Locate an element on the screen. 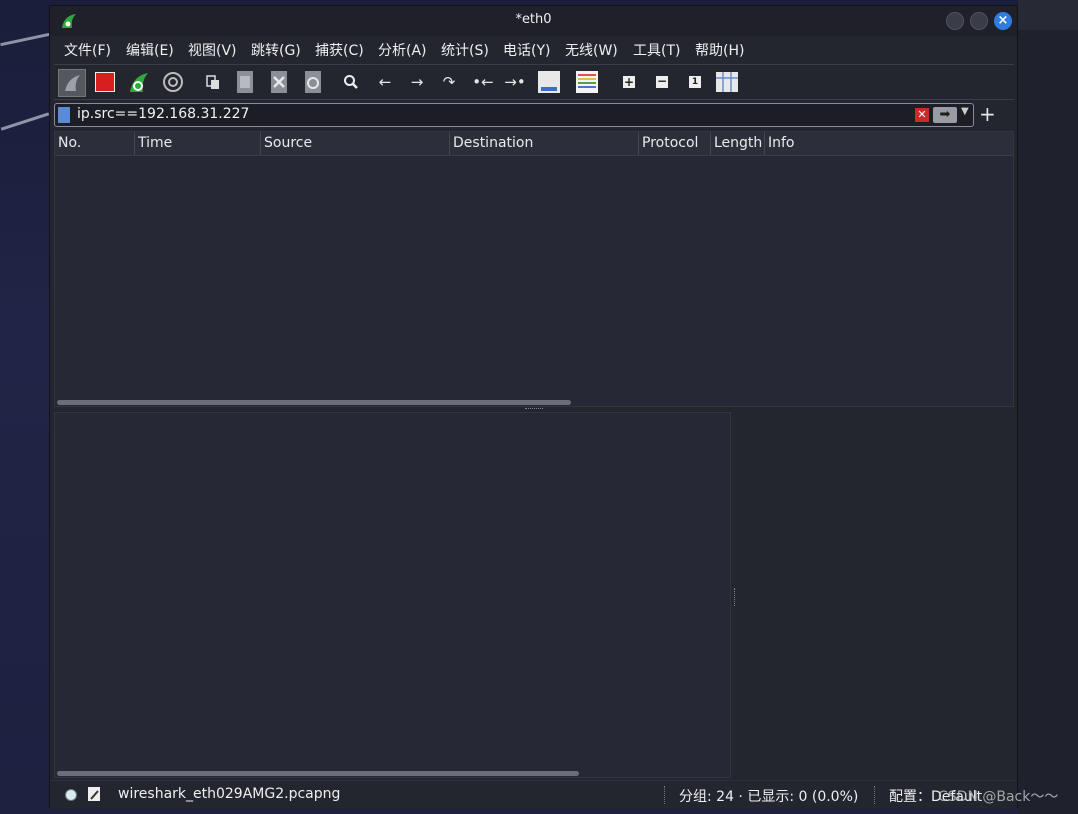  menu-view: 视图(V) is located at coordinates (212, 50).